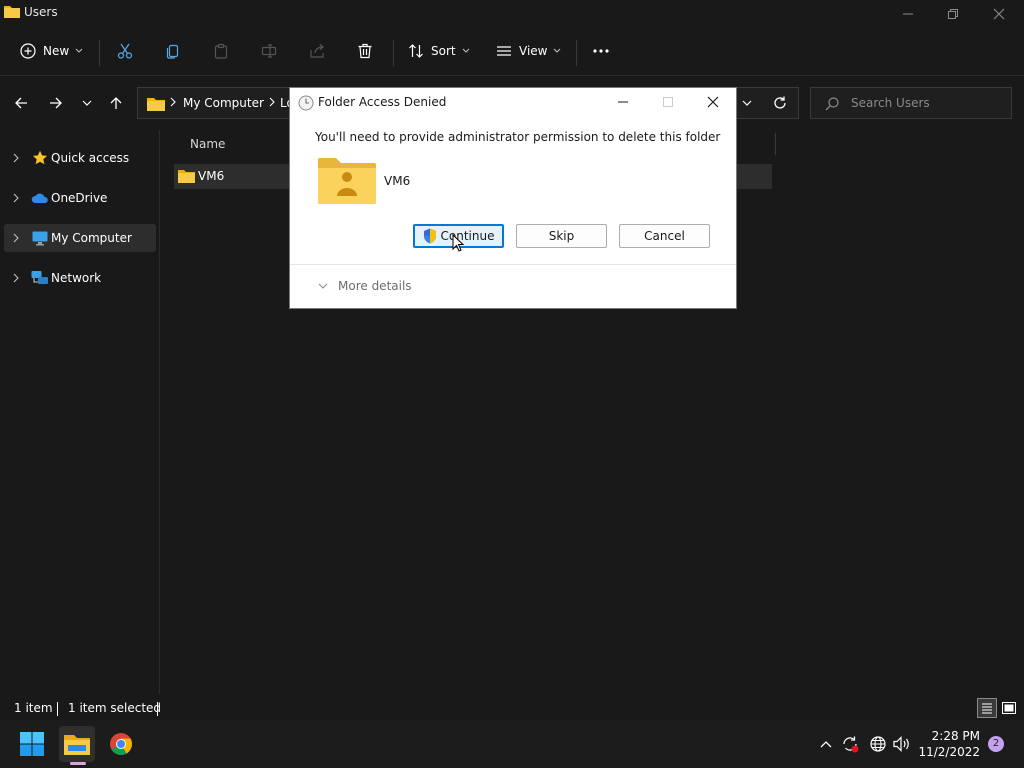 This screenshot has height=768, width=1024. Describe the element at coordinates (512, 709) in the screenshot. I see `status-bar: 1 item 1 item selected` at that location.